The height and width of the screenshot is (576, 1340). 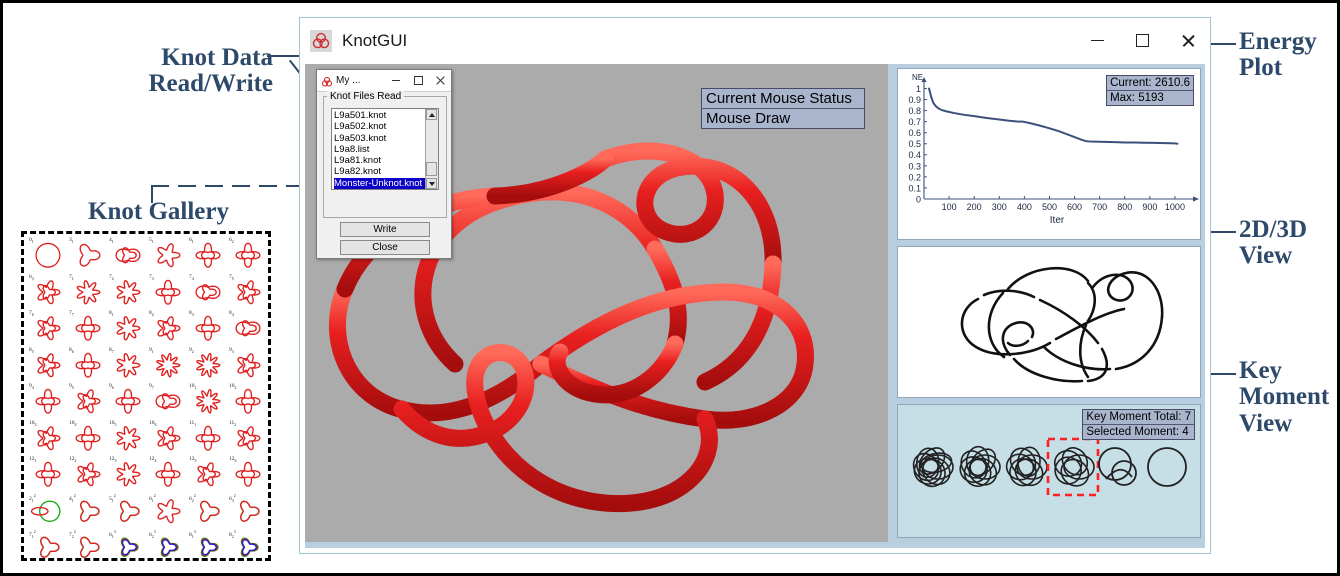 What do you see at coordinates (210, 84) in the screenshot?
I see `annotation-line: Read/Write` at bounding box center [210, 84].